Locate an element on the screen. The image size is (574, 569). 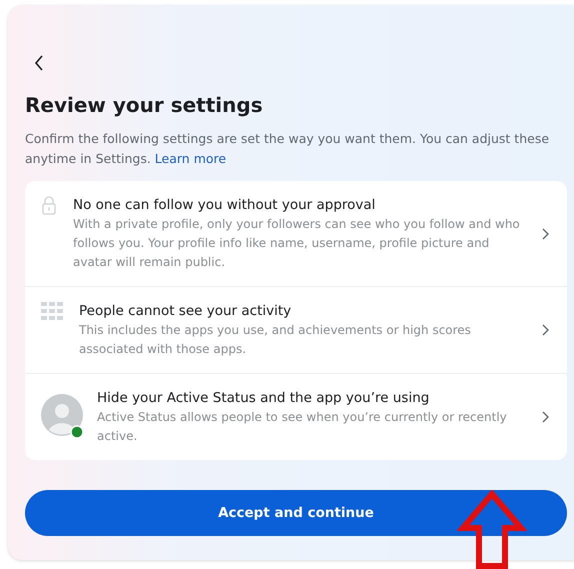
setting-title: People cannot see your activity is located at coordinates (185, 311).